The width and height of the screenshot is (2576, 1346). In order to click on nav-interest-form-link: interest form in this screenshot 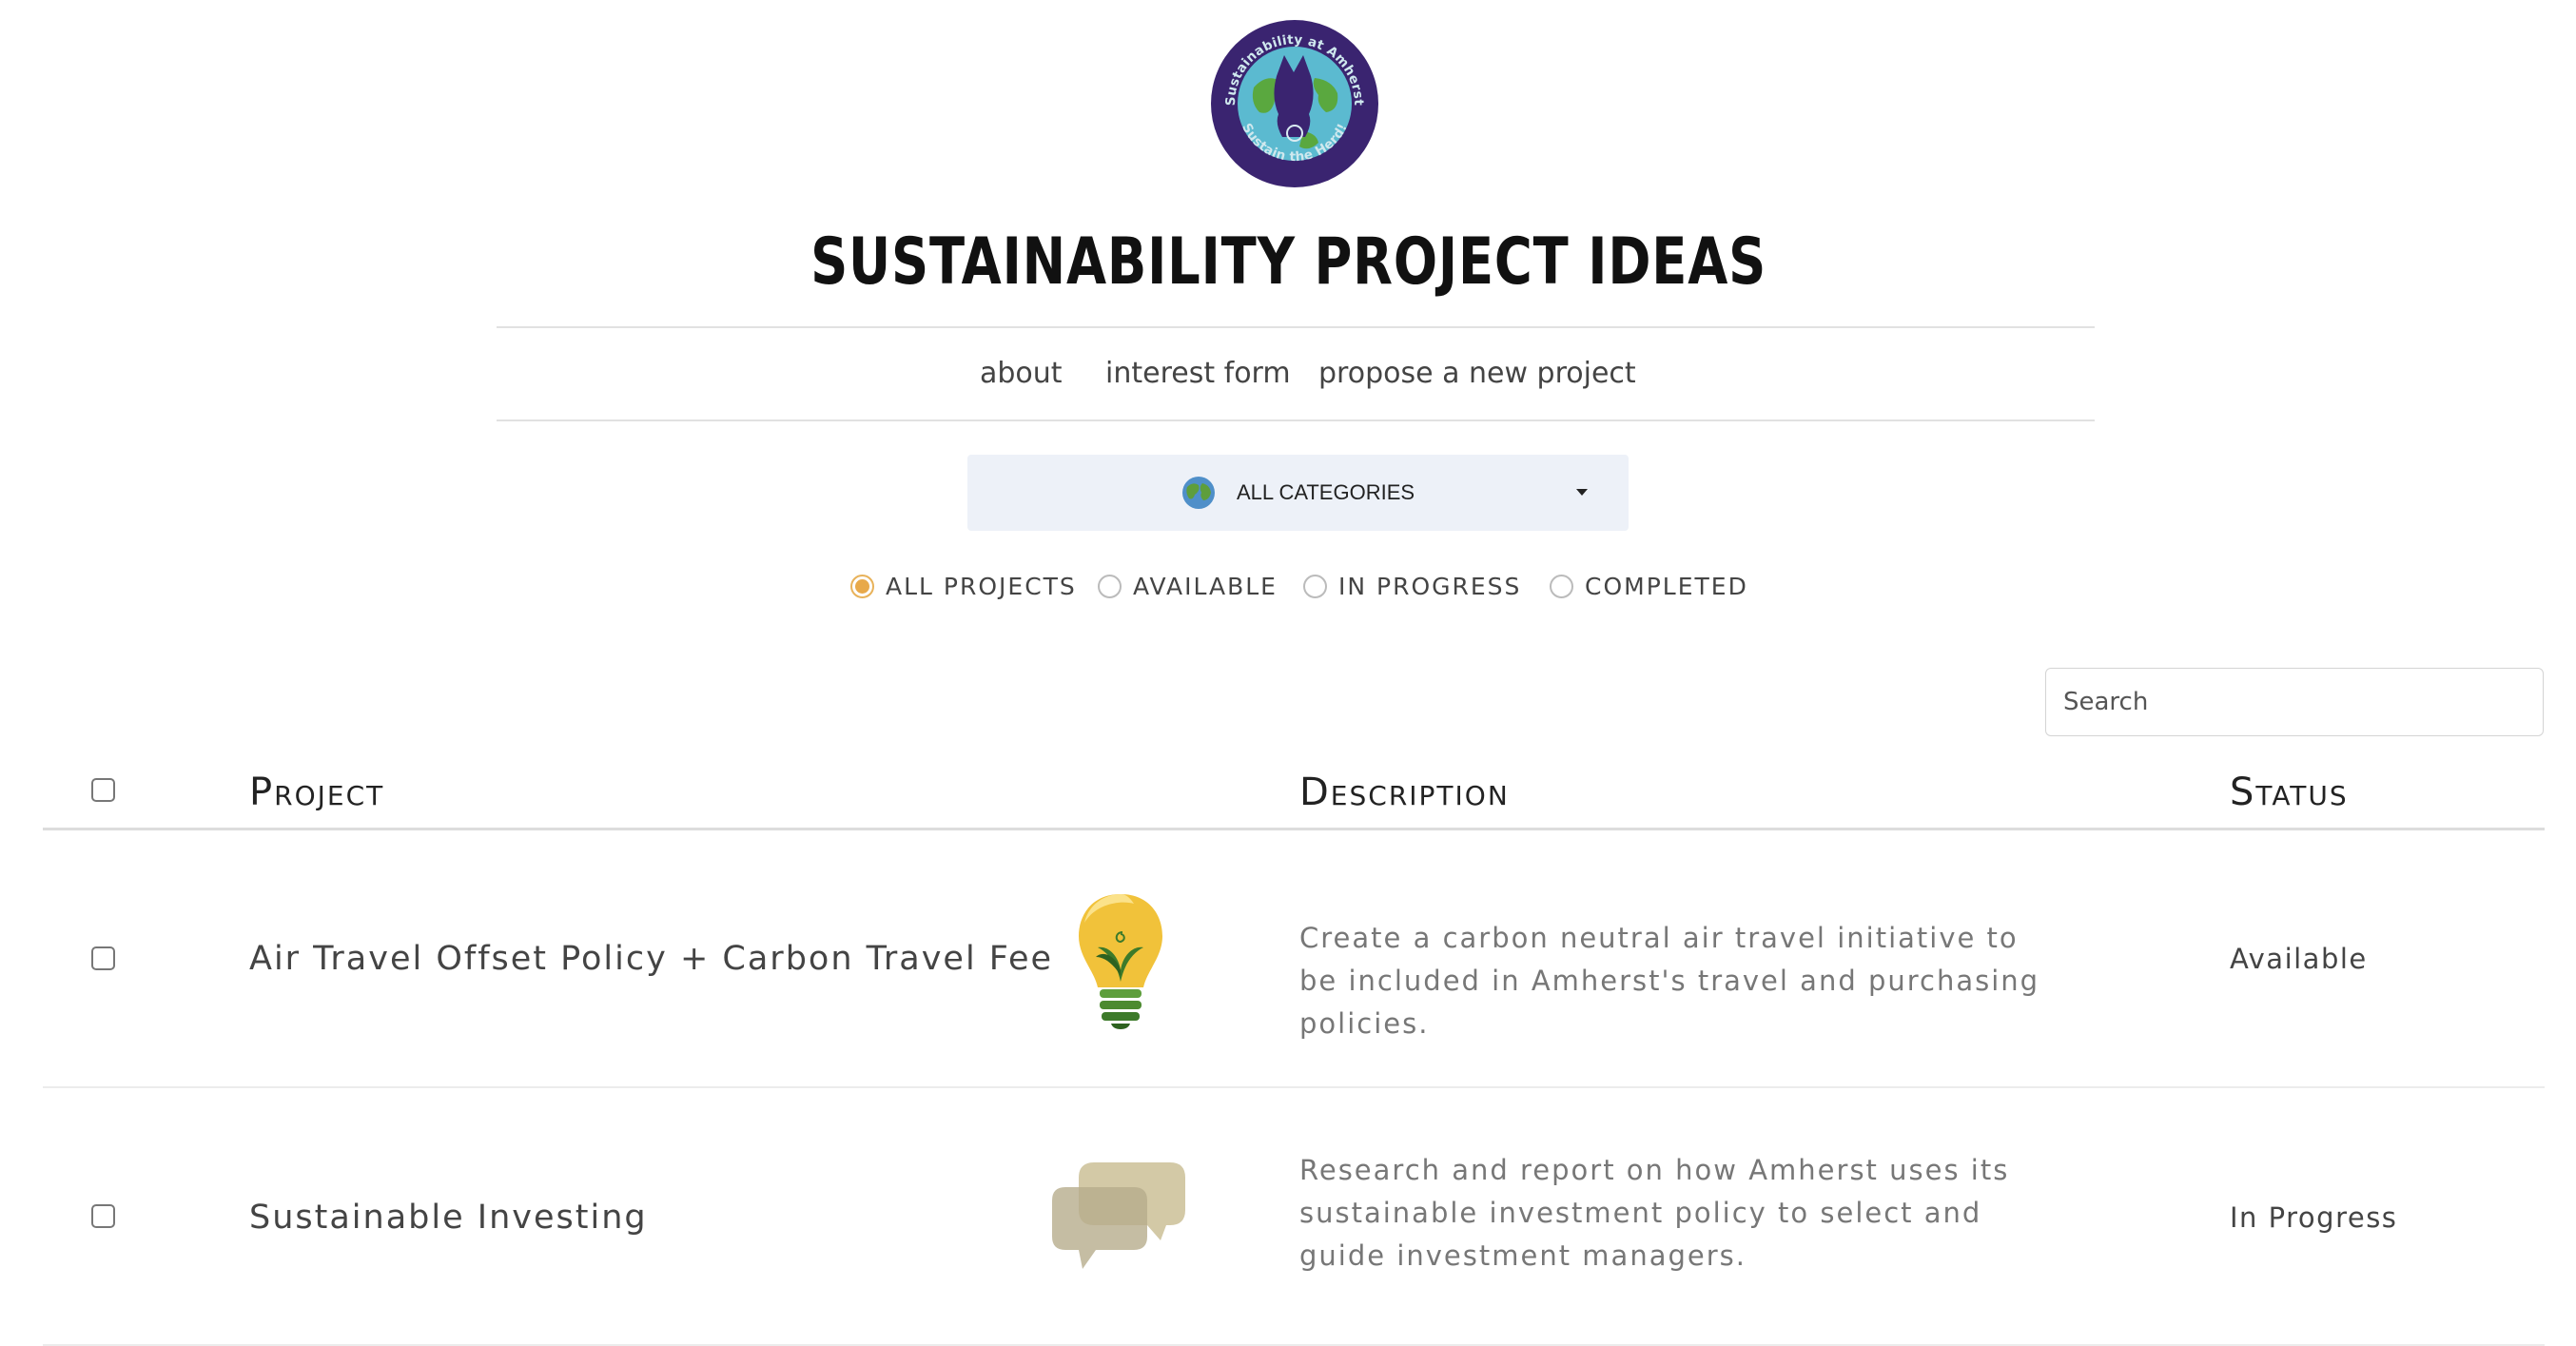, I will do `click(1198, 373)`.